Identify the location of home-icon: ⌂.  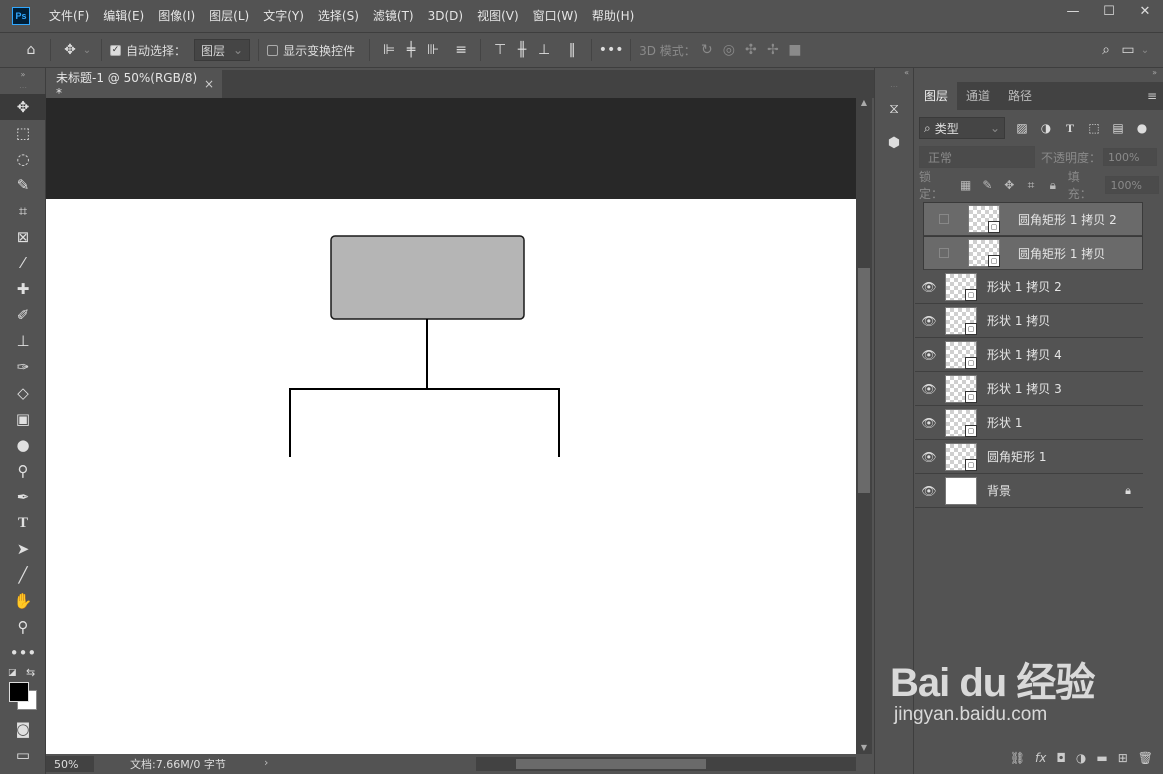
(31, 50).